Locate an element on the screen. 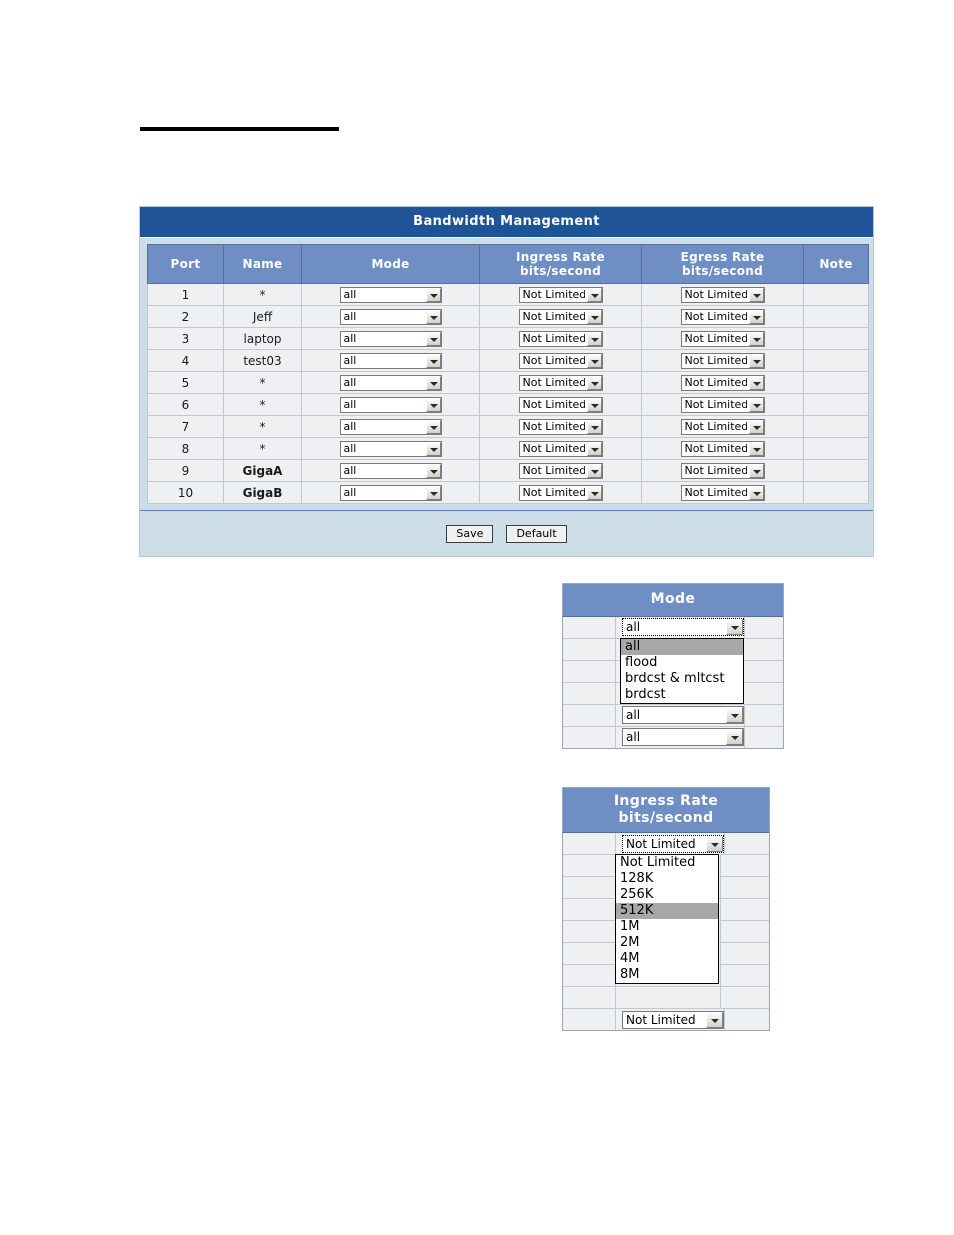 This screenshot has width=954, height=1235. ingress-select-row-9: Not Limited is located at coordinates (560, 470).